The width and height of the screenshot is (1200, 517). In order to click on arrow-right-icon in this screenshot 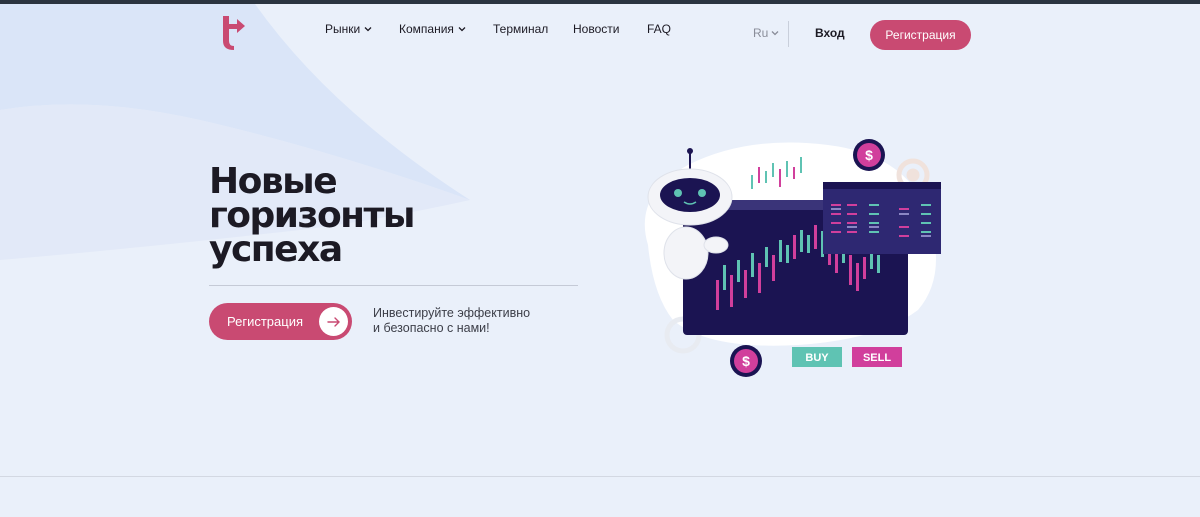, I will do `click(333, 321)`.